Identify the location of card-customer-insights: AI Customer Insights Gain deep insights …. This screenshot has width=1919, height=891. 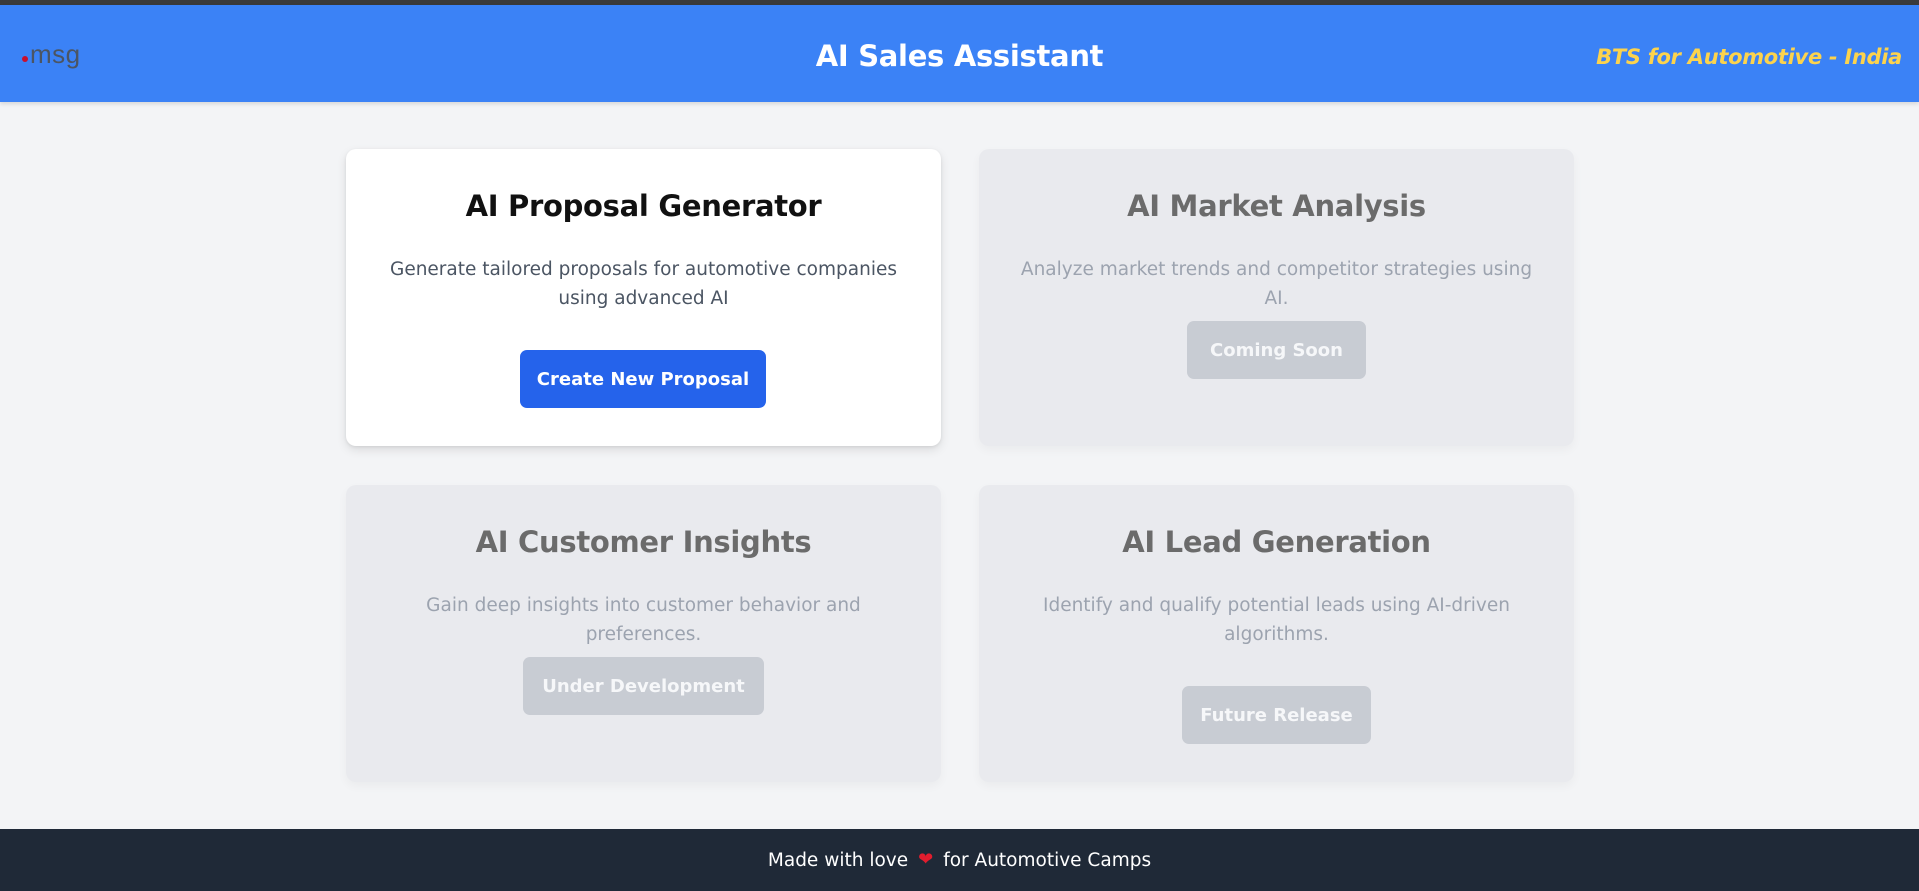
(643, 633).